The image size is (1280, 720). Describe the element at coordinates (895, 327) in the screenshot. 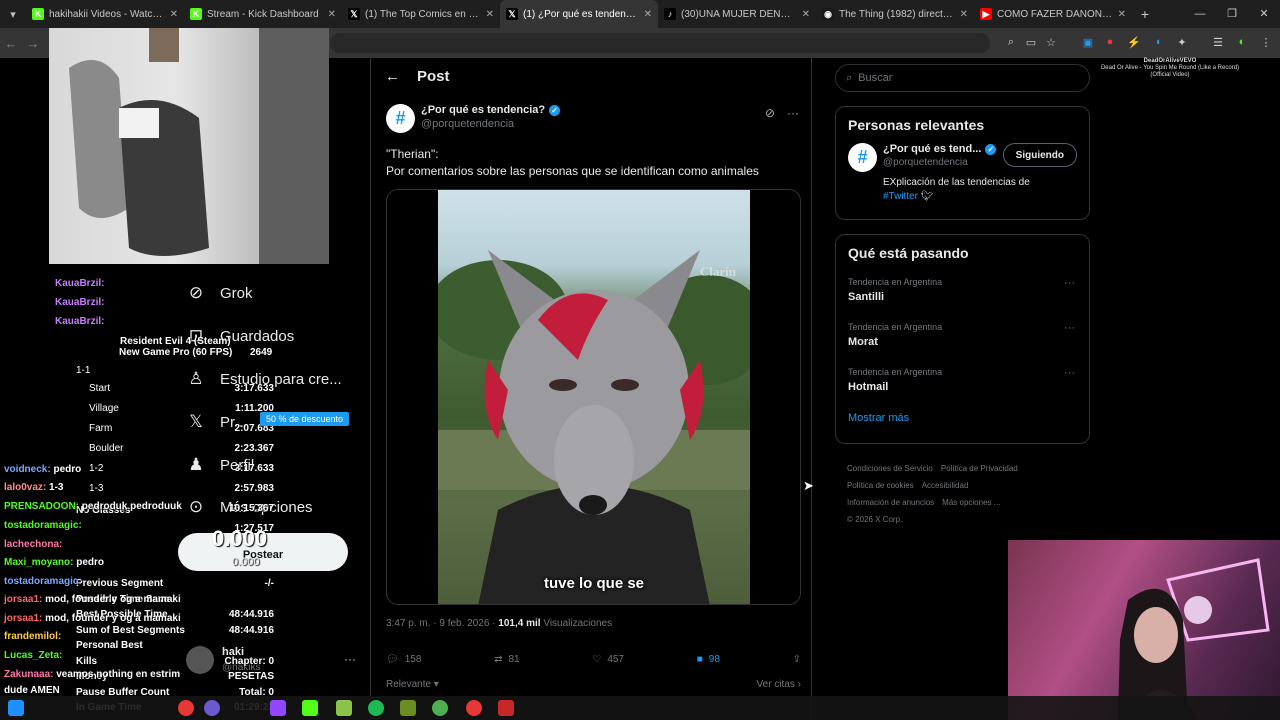

I see `trend-context: Tendencia en Argentina` at that location.